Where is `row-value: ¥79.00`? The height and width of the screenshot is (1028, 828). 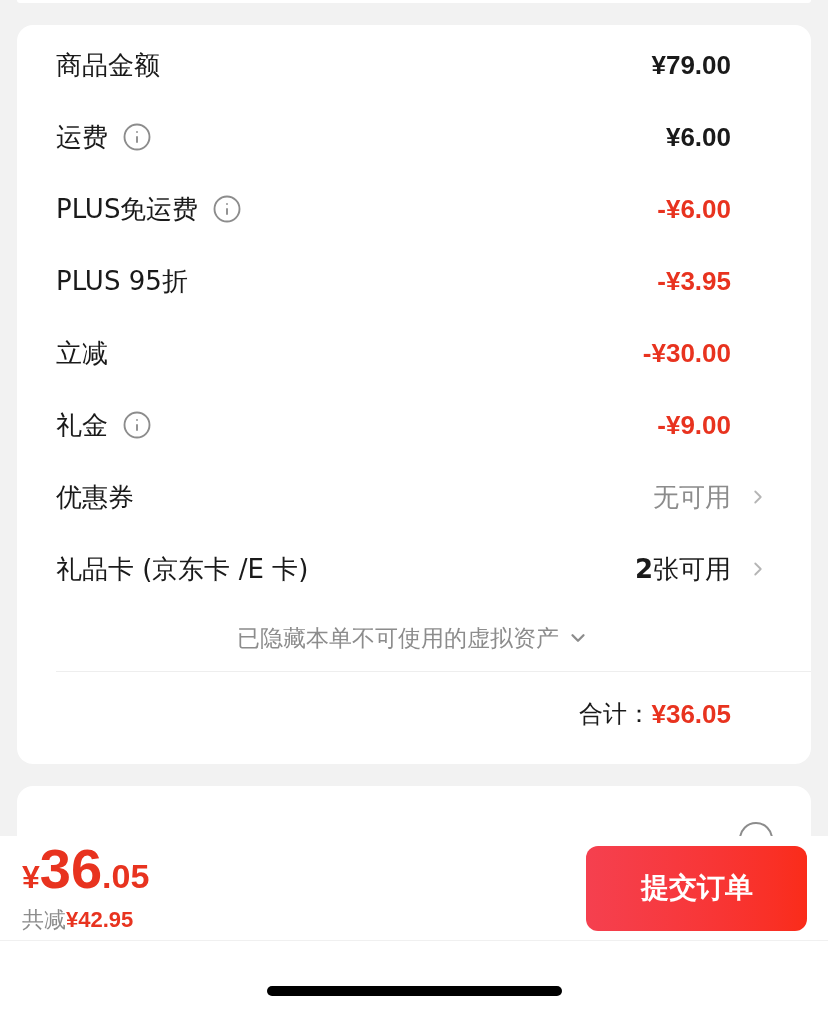 row-value: ¥79.00 is located at coordinates (691, 65).